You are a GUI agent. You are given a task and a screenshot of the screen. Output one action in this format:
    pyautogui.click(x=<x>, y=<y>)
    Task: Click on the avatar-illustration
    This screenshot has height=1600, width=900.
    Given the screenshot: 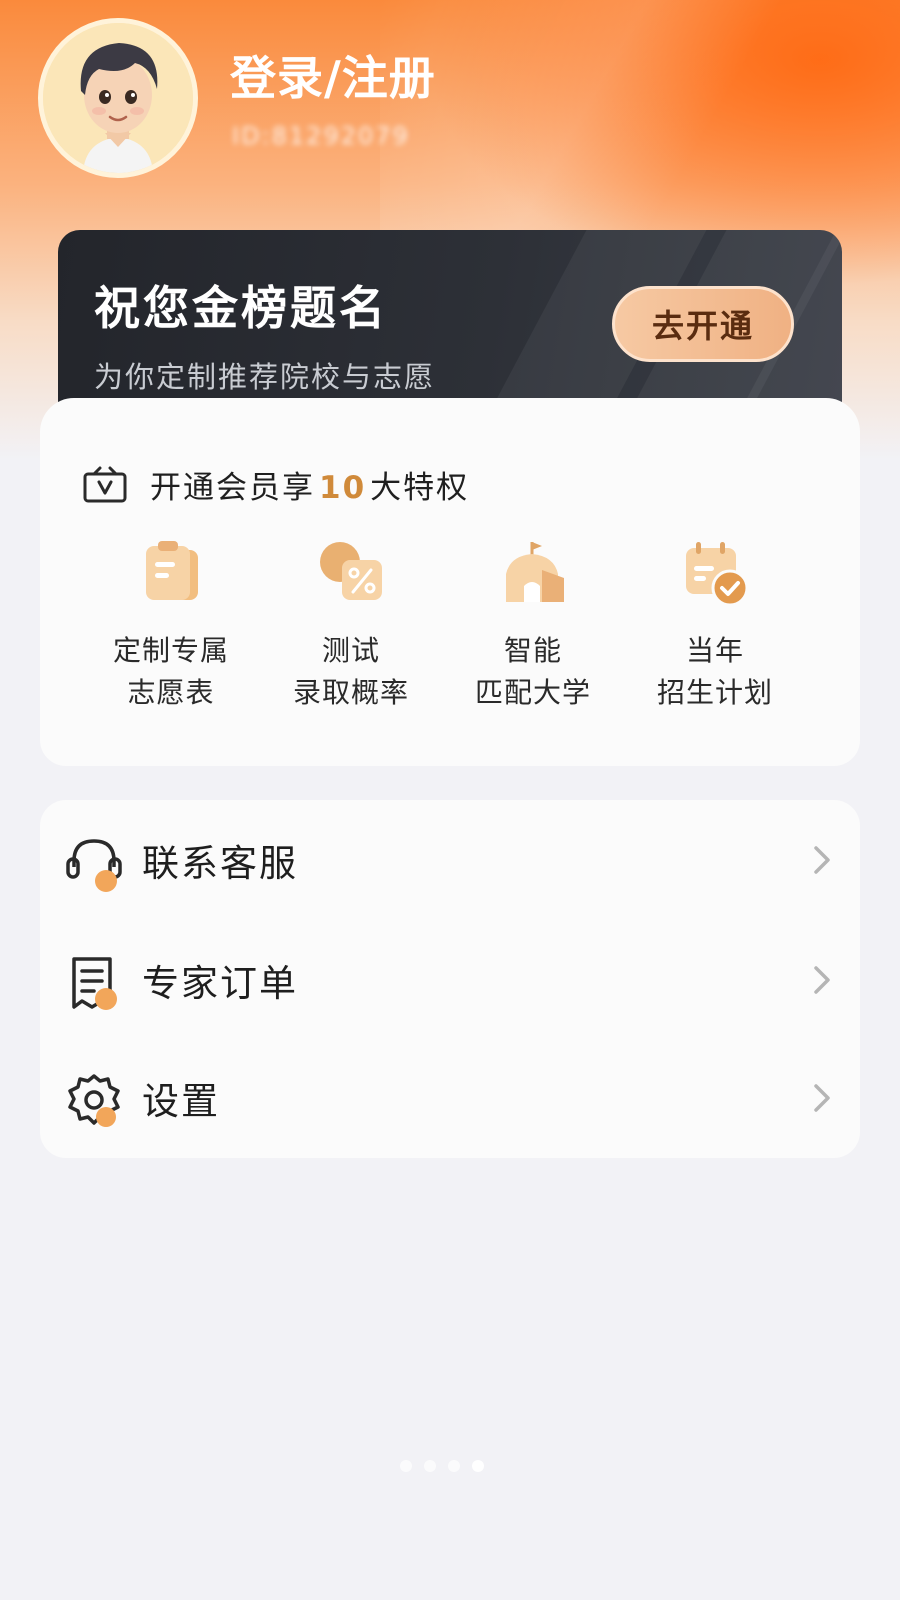 What is the action you would take?
    pyautogui.click(x=118, y=98)
    